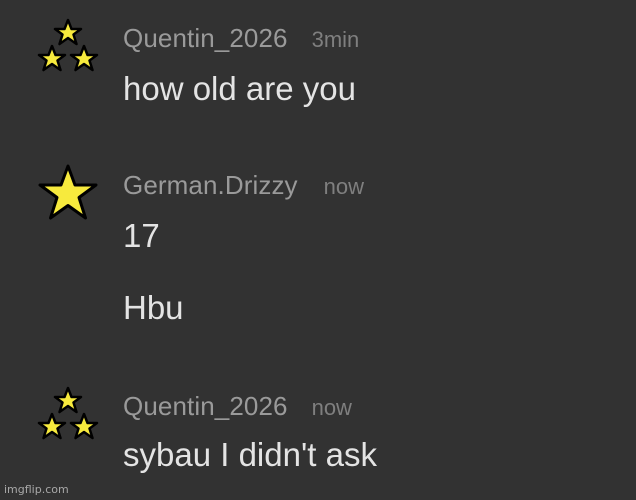 The image size is (636, 500). I want to click on watermark: imgflip.com, so click(36, 489).